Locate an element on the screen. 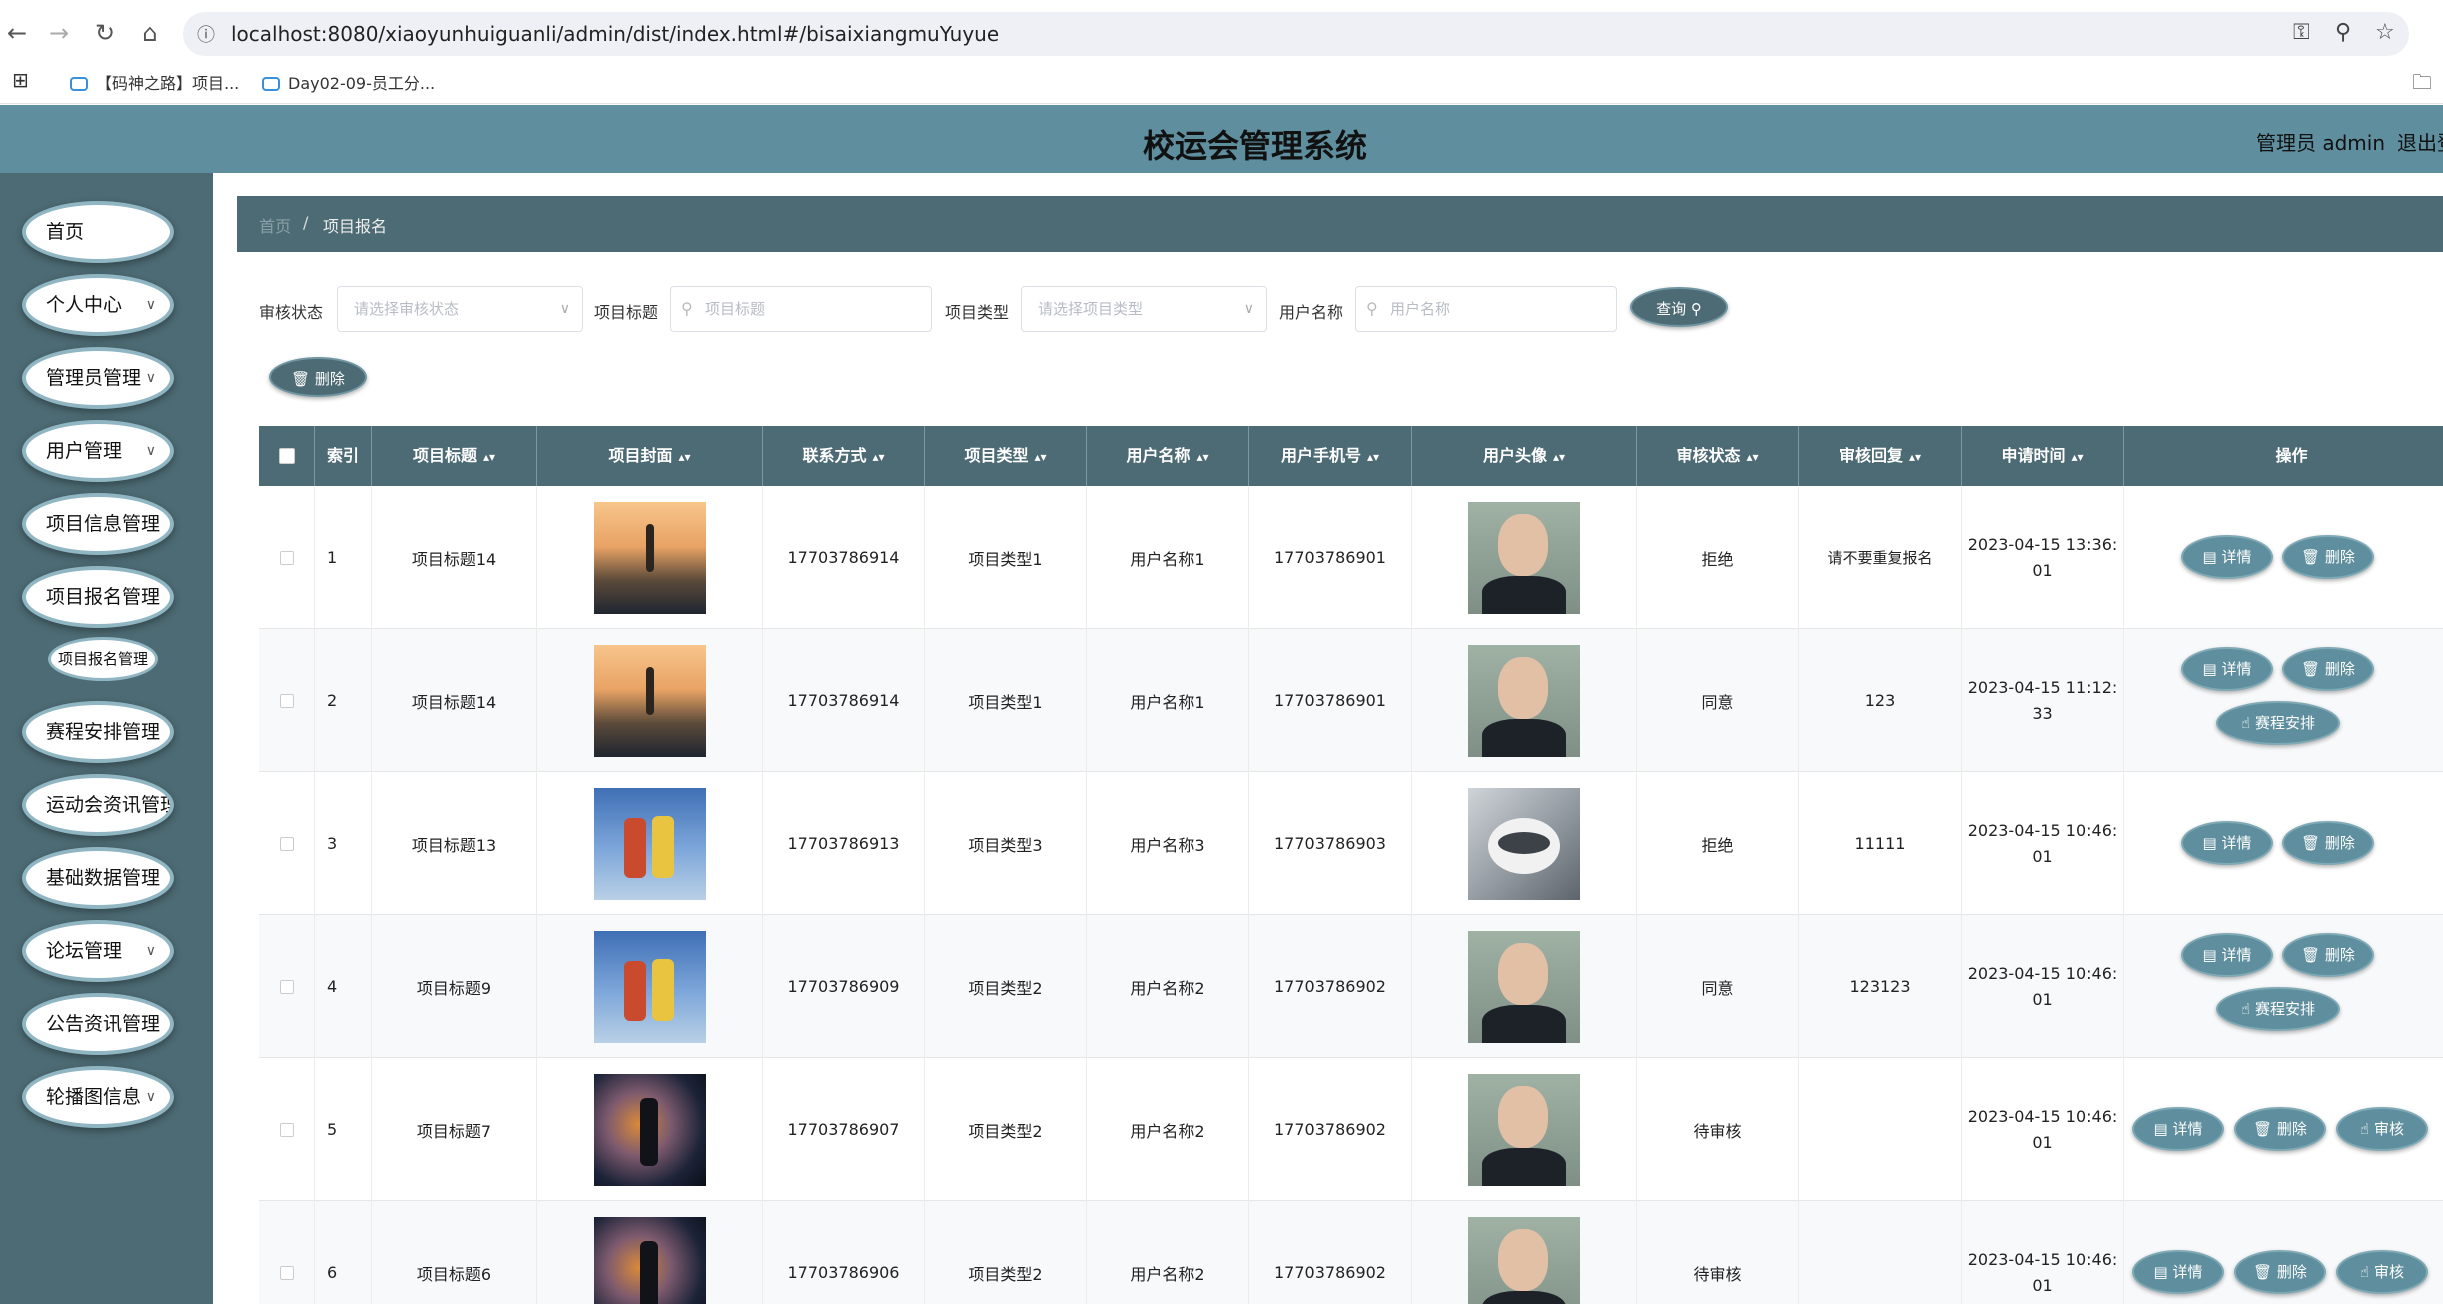 The height and width of the screenshot is (1304, 2443). search-button: 查询 ⚲ is located at coordinates (1679, 307).